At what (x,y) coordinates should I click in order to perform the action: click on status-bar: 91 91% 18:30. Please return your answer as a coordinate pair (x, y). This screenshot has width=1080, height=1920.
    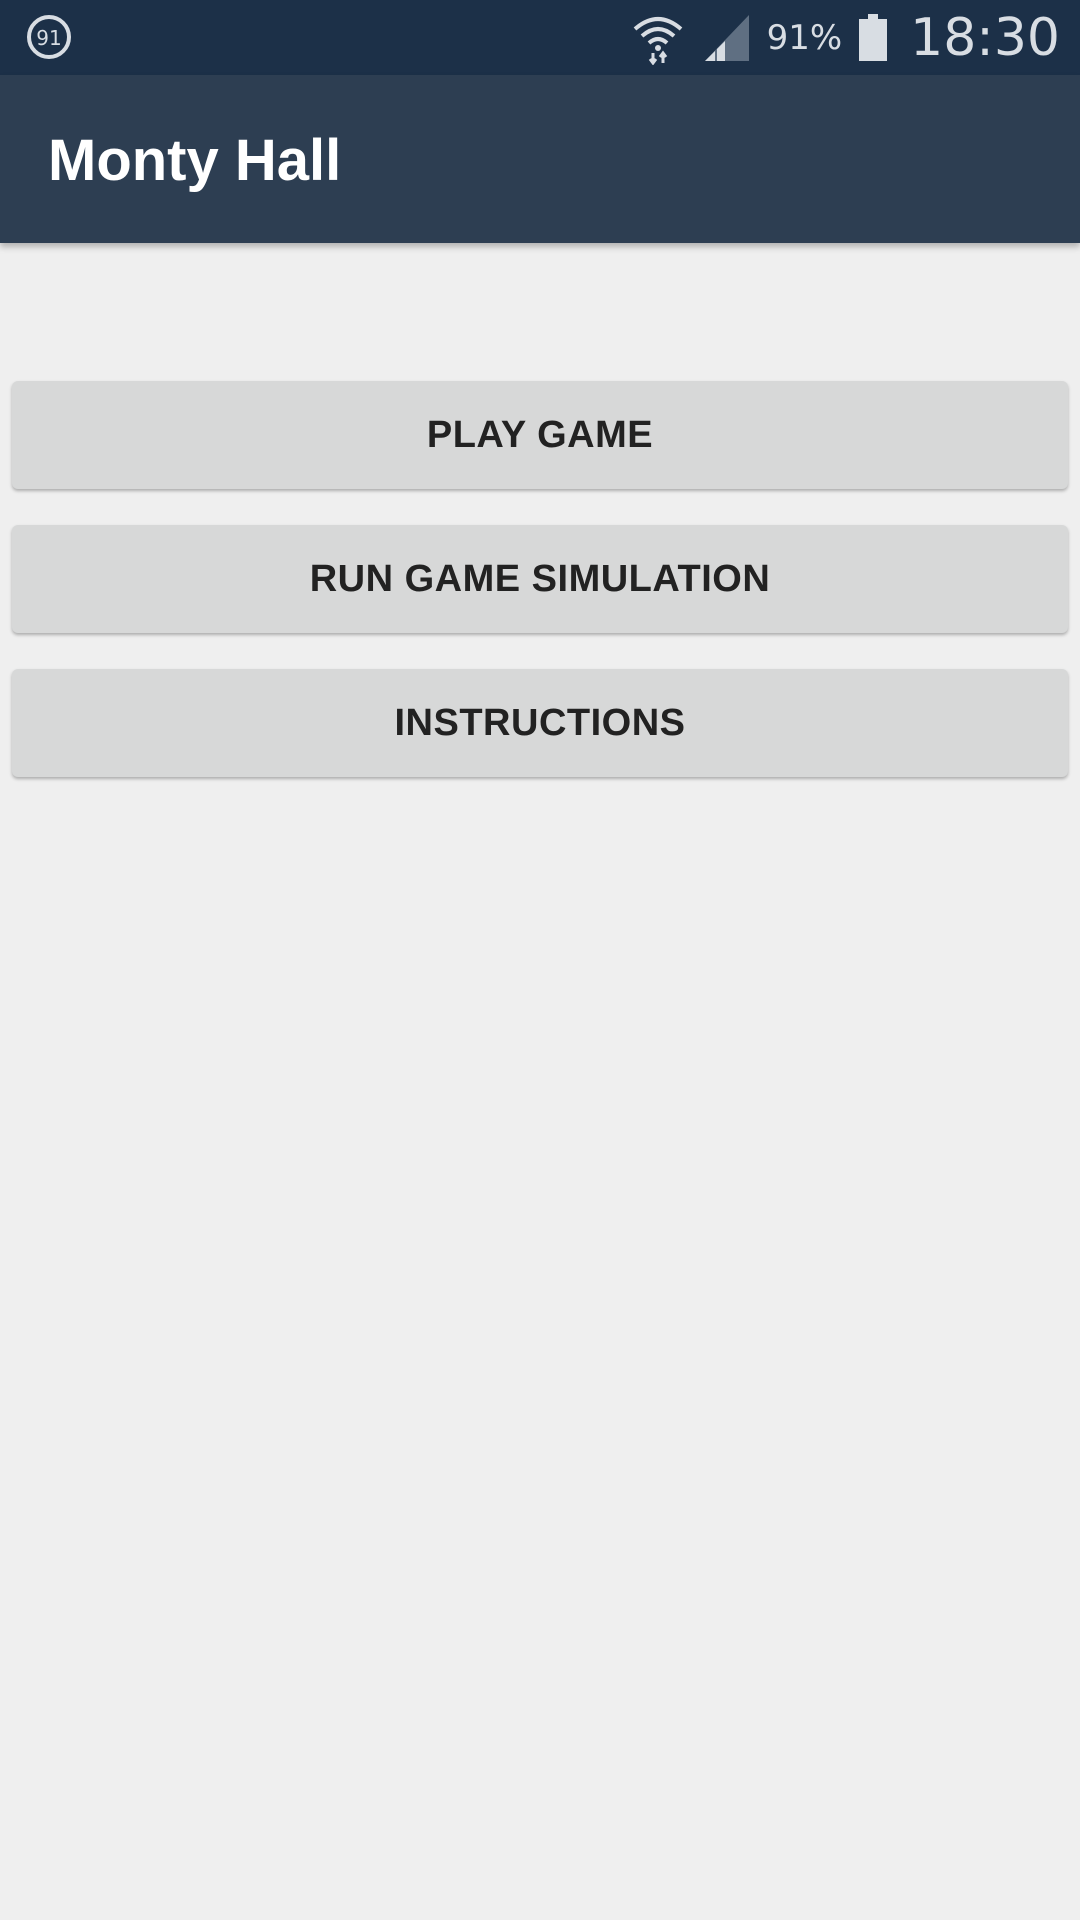
    Looking at the image, I should click on (540, 37).